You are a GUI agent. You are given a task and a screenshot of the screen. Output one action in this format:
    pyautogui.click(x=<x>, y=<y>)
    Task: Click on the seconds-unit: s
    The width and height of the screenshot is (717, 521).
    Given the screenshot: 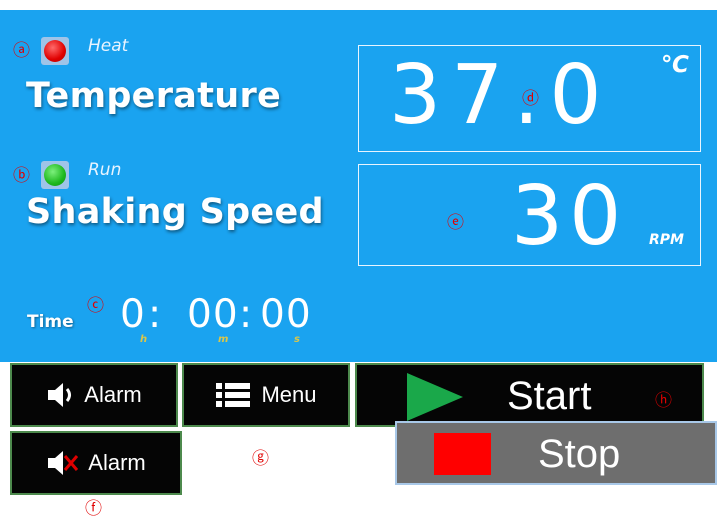 What is the action you would take?
    pyautogui.click(x=297, y=339)
    